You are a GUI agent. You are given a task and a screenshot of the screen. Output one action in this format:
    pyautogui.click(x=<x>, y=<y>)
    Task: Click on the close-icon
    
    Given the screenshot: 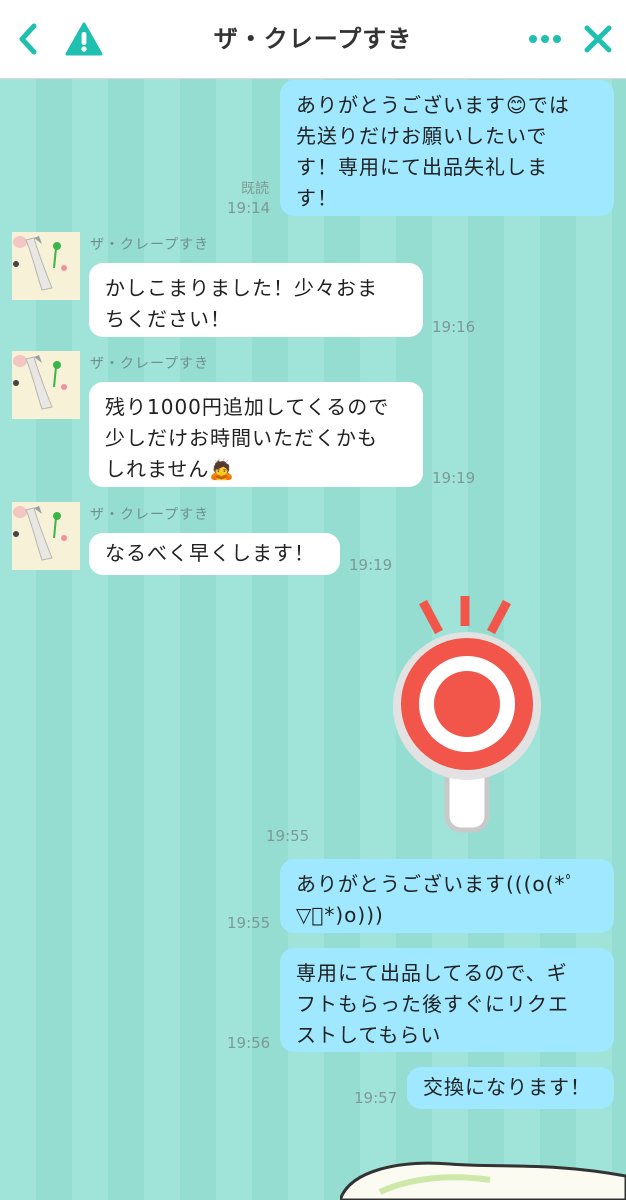 What is the action you would take?
    pyautogui.click(x=598, y=39)
    